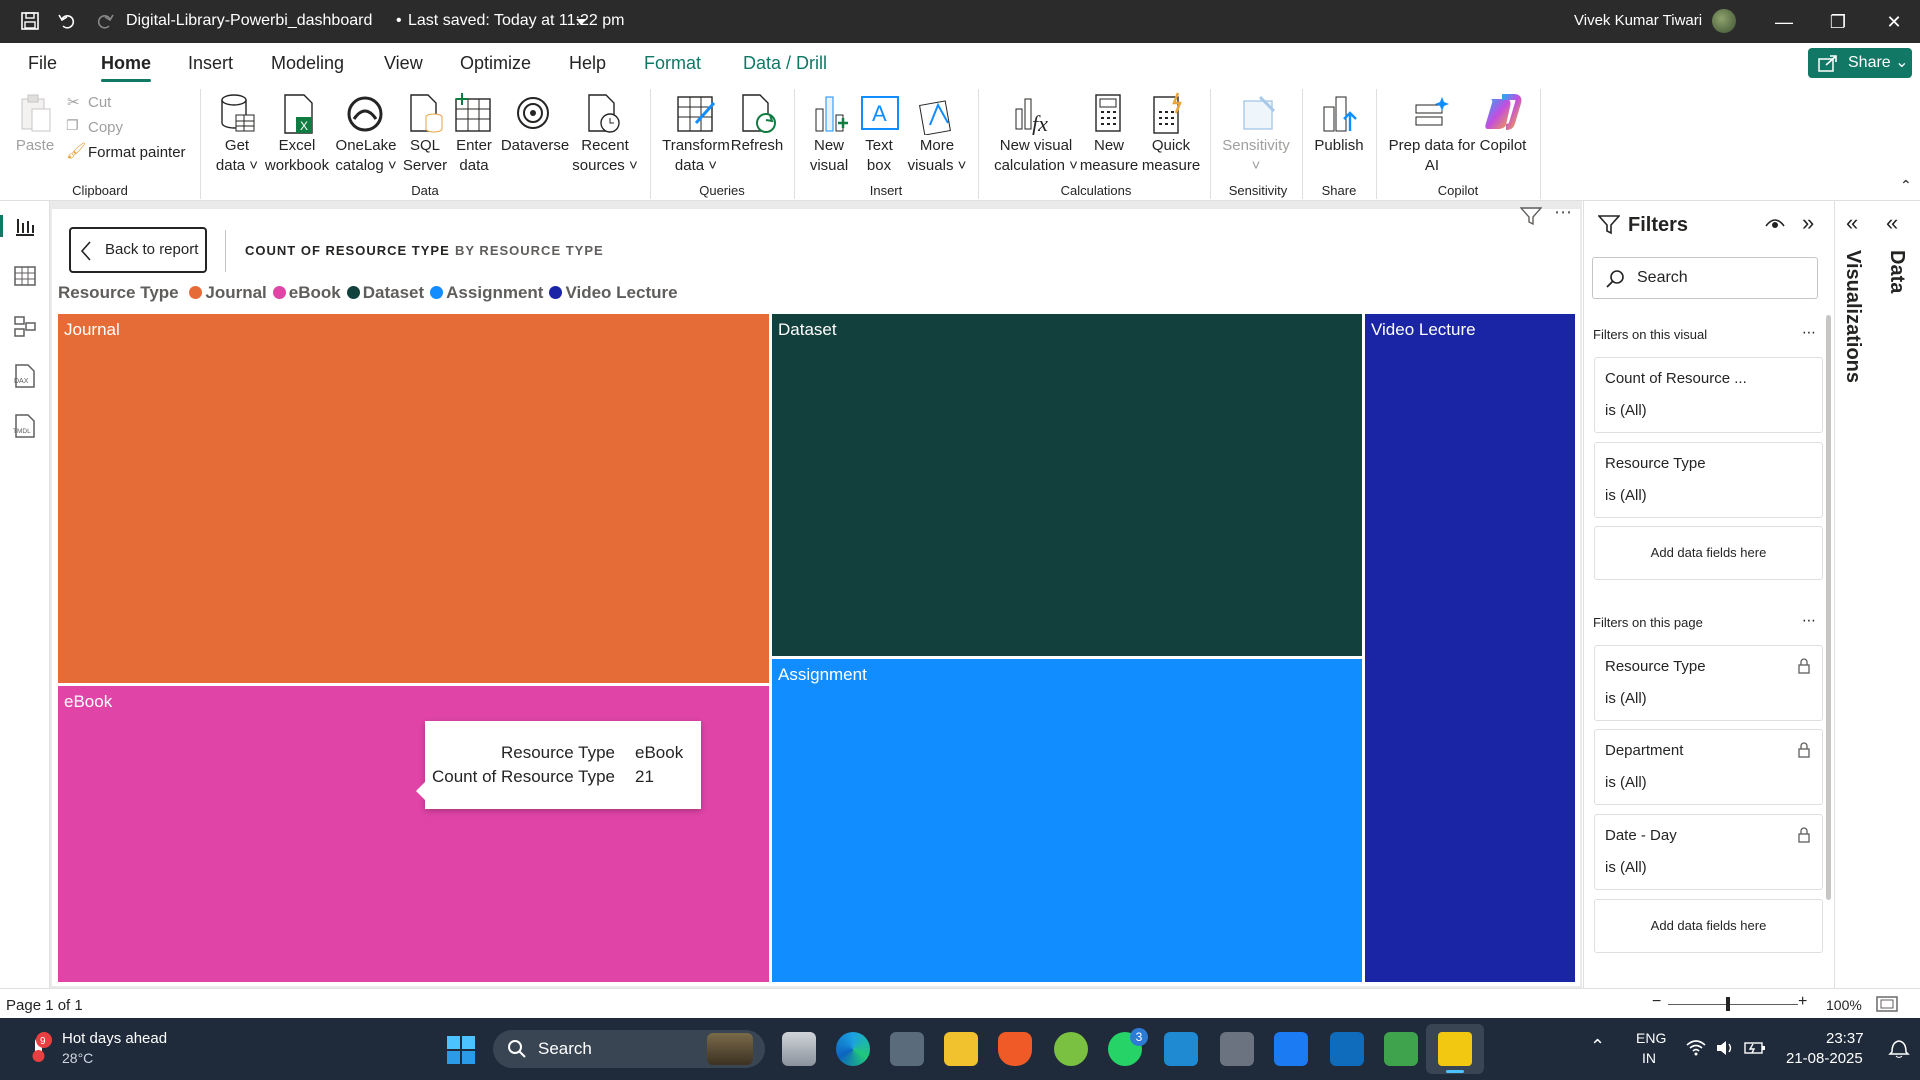 The width and height of the screenshot is (1920, 1080). Describe the element at coordinates (1887, 1004) in the screenshot. I see `fit-to-page-icon` at that location.